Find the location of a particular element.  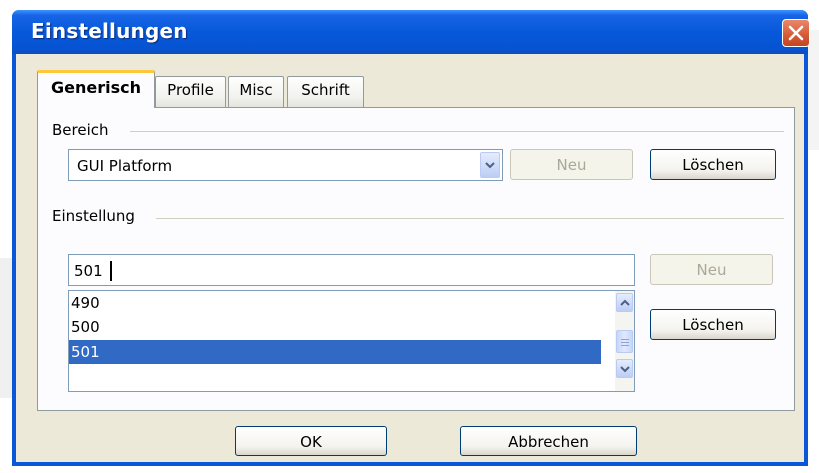

einstellung-divider is located at coordinates (470, 218).